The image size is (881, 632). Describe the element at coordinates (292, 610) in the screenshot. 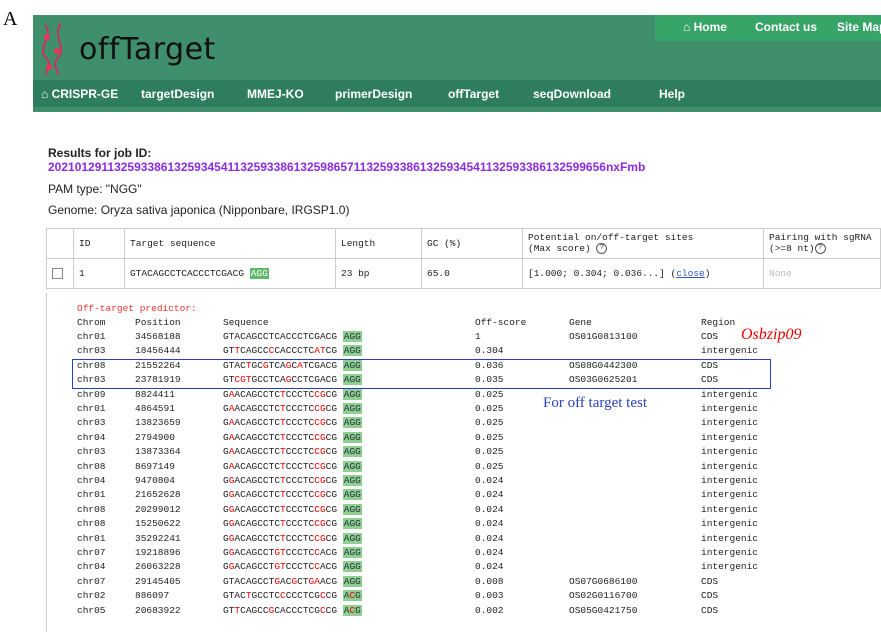

I see `row-sequence: GTTCAGCCGCACCCTCGCCG ACG` at that location.